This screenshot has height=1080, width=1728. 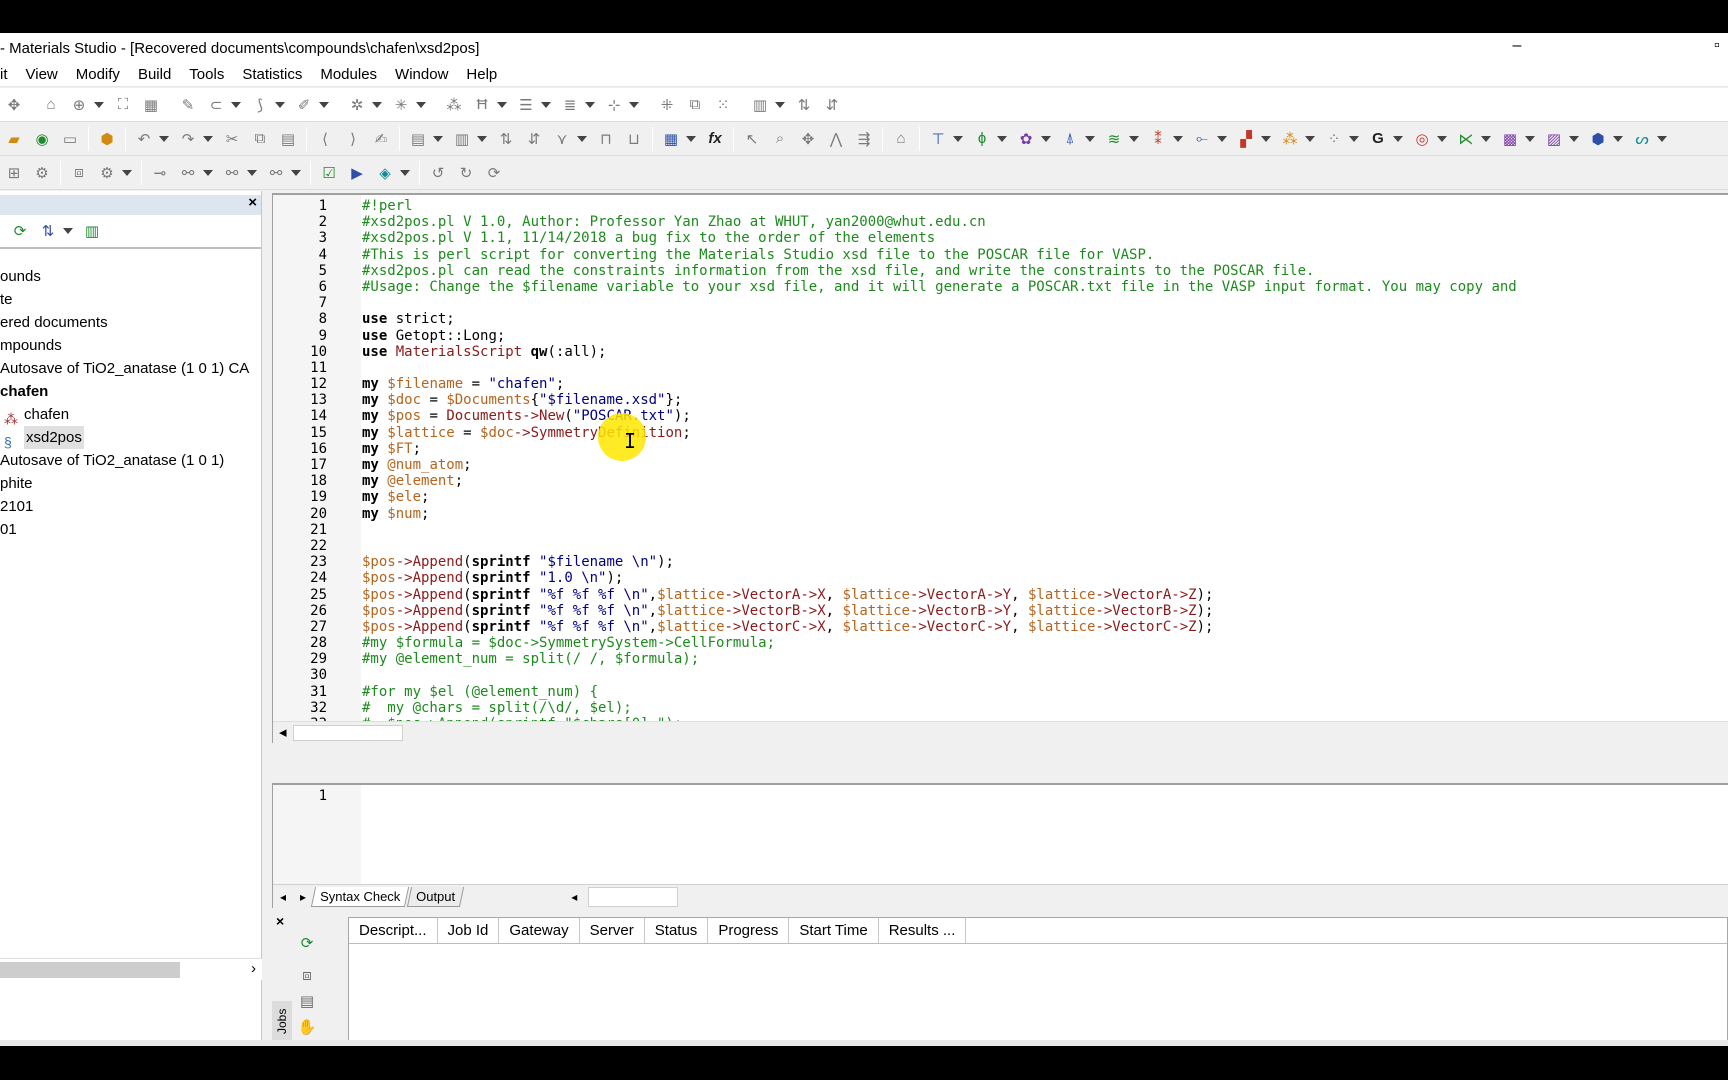 I want to click on tab-syntax-check: Syntax Check, so click(x=360, y=896).